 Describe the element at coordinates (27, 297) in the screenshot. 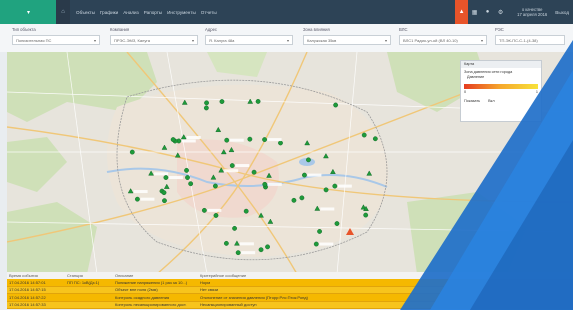

I see `cell-time: 17.04.2016 14:57:22` at that location.